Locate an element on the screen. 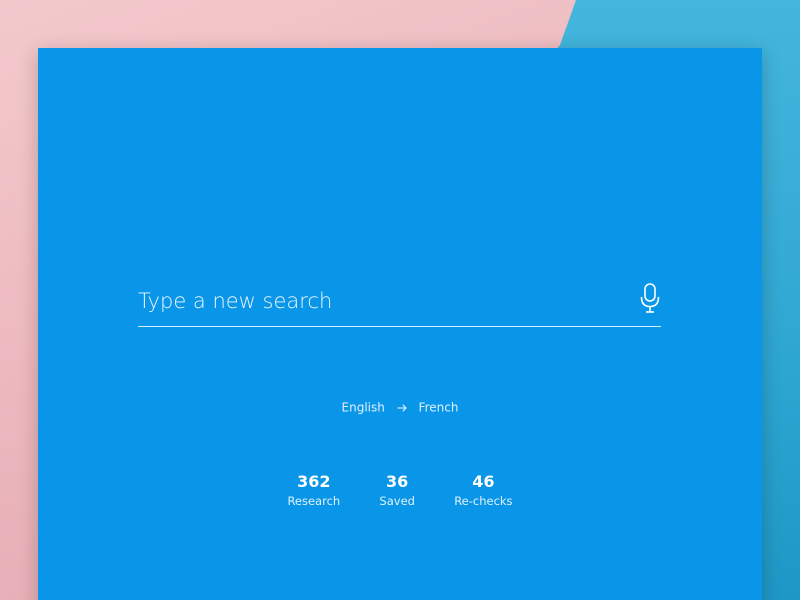 This screenshot has width=800, height=600. stats-row: 362 Research 36 Saved 46 Re-checks is located at coordinates (400, 491).